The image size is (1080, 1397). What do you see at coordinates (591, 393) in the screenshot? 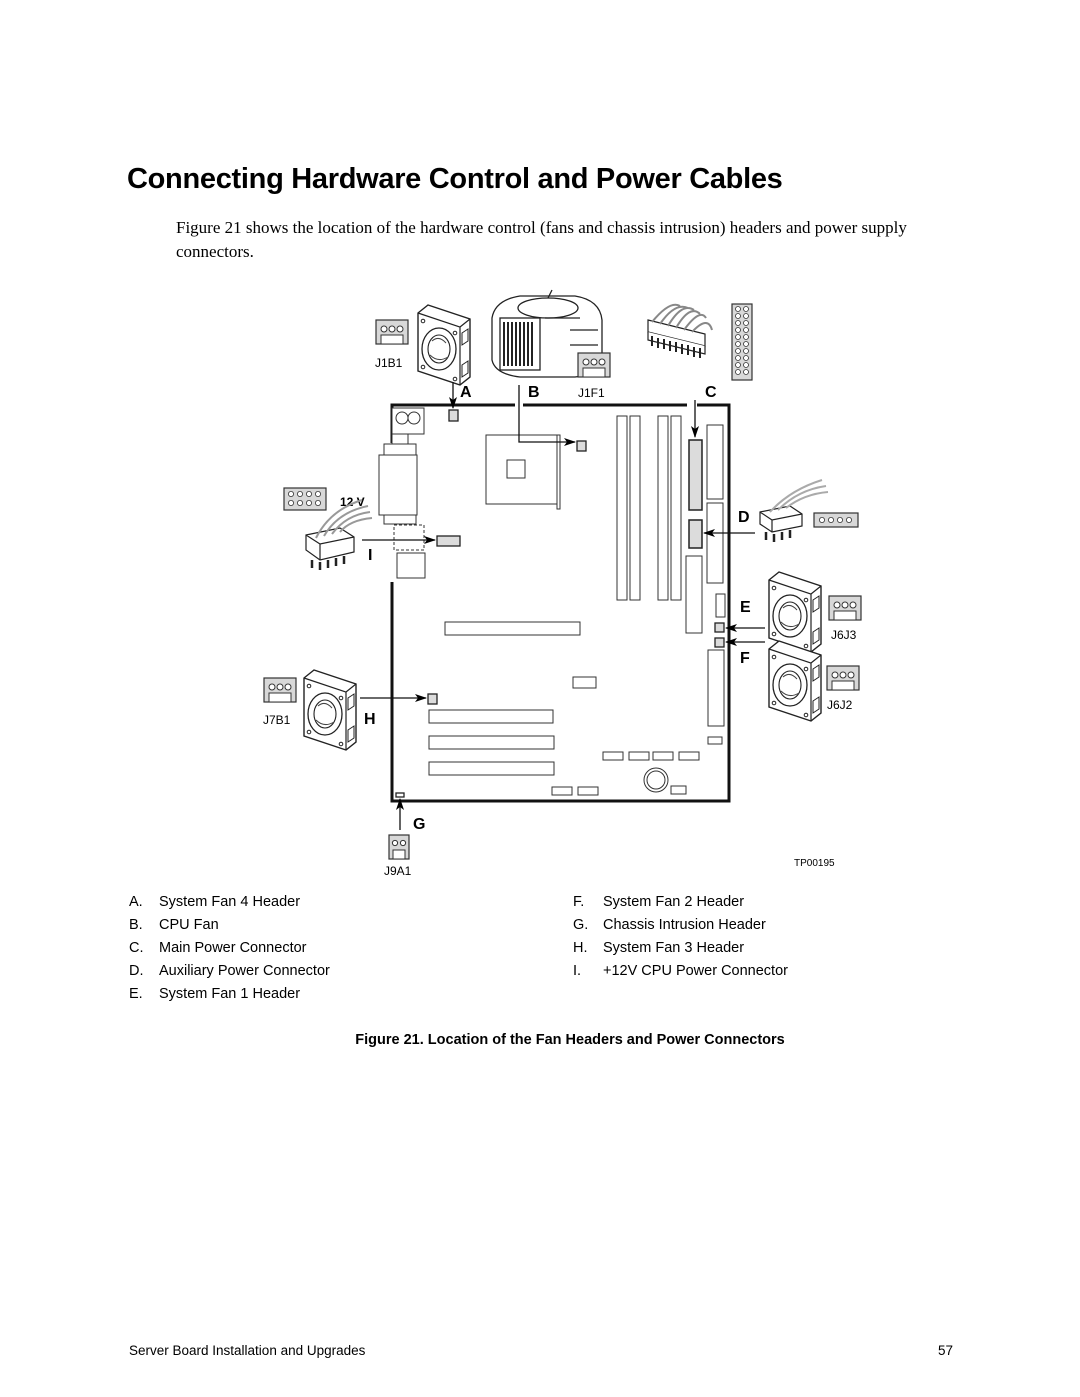
I see `j1f1-label: J1F1` at bounding box center [591, 393].